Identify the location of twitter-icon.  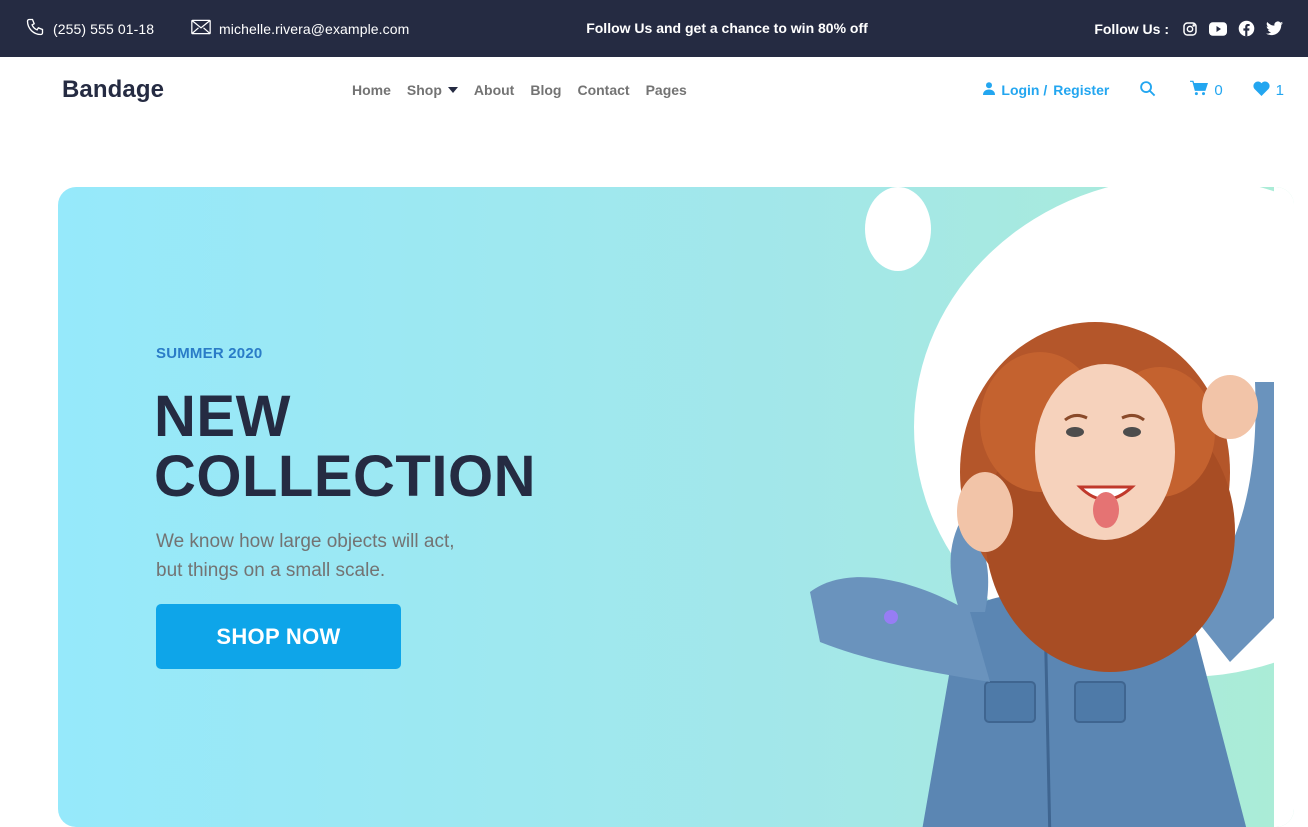
(1274, 29).